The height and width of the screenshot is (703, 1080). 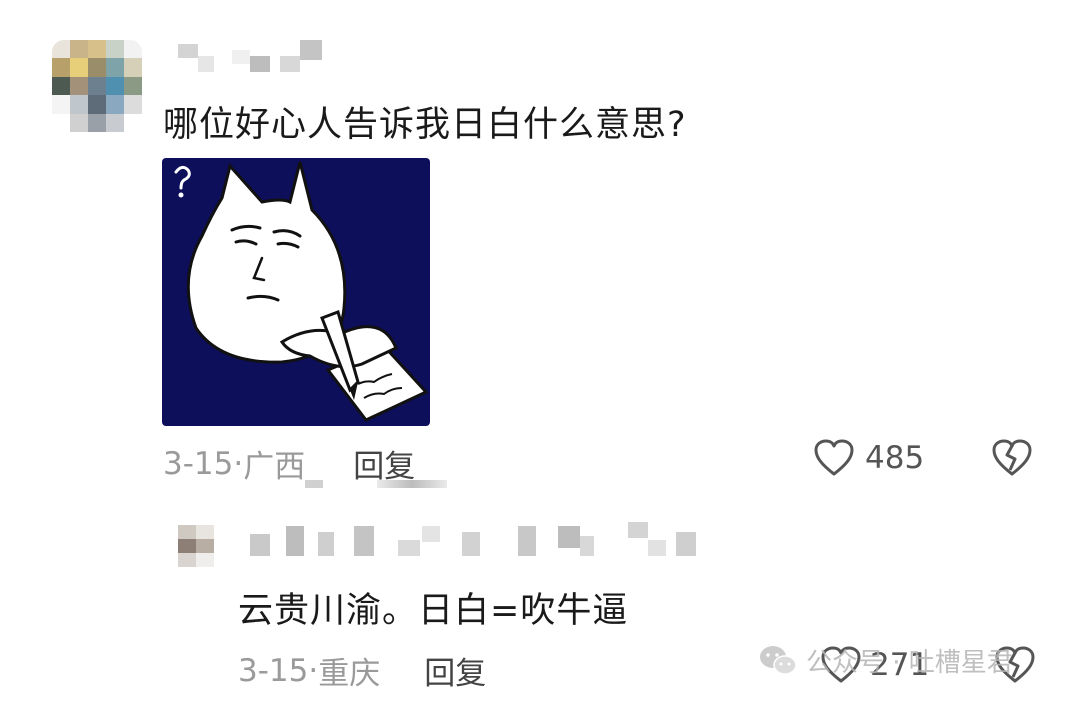 I want to click on username-blurred, so click(x=250, y=57).